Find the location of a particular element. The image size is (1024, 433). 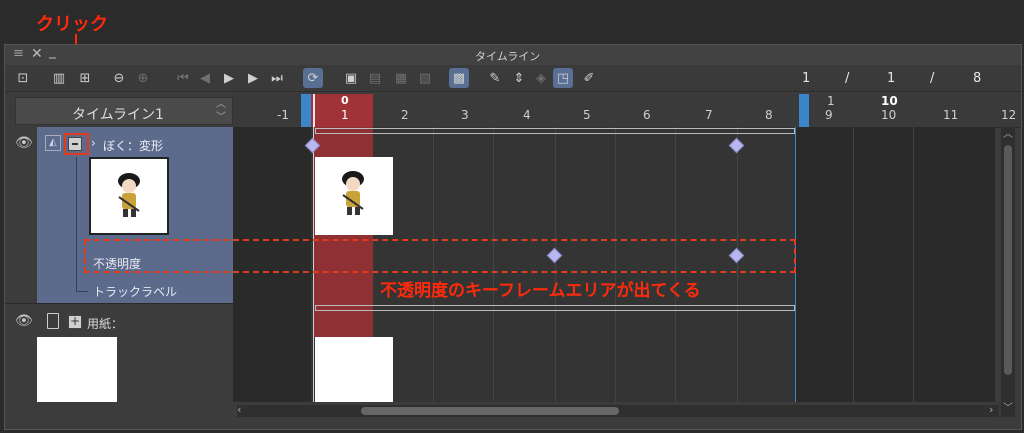

playhead-line is located at coordinates (314, 110).